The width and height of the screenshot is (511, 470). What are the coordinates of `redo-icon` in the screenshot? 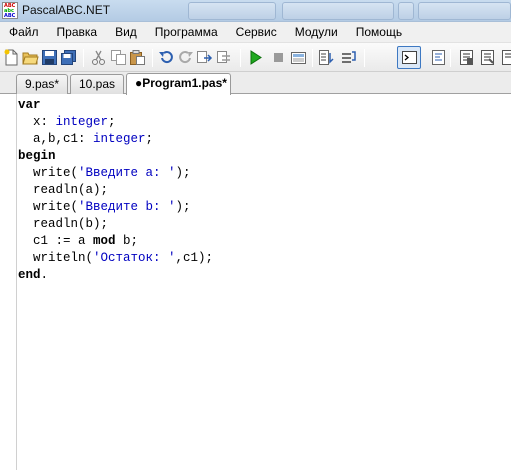 It's located at (185, 57).